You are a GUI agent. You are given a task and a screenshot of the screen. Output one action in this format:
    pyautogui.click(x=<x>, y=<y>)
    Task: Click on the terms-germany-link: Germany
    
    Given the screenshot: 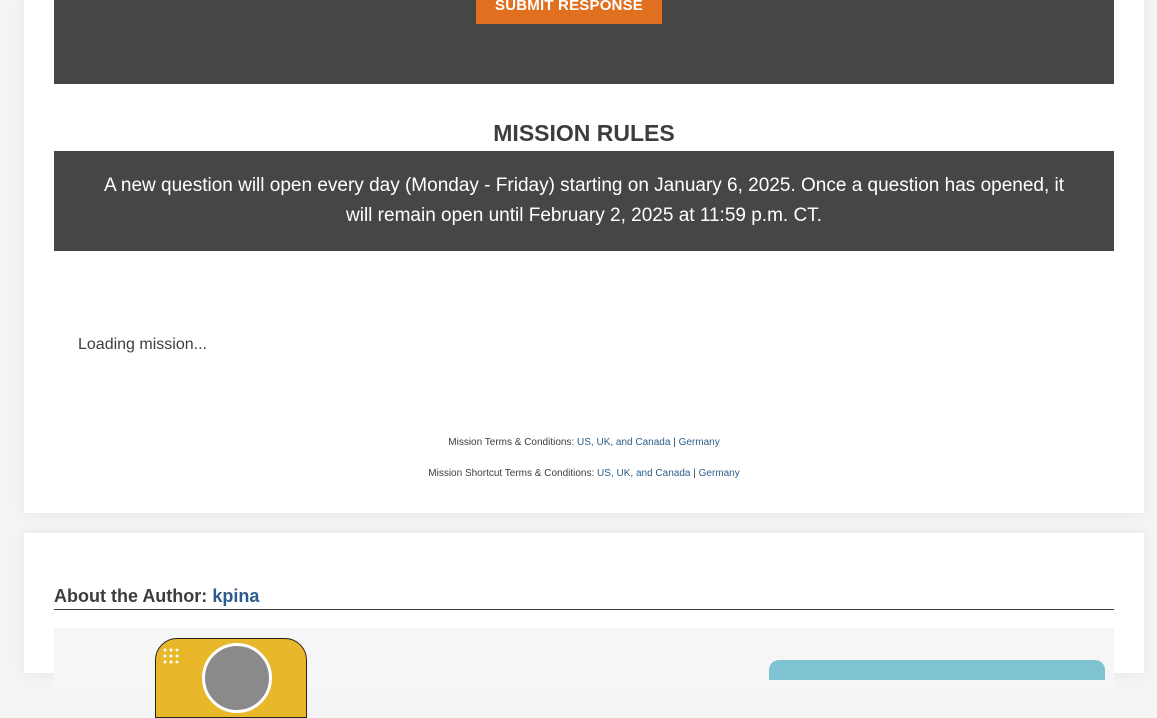 What is the action you would take?
    pyautogui.click(x=699, y=442)
    